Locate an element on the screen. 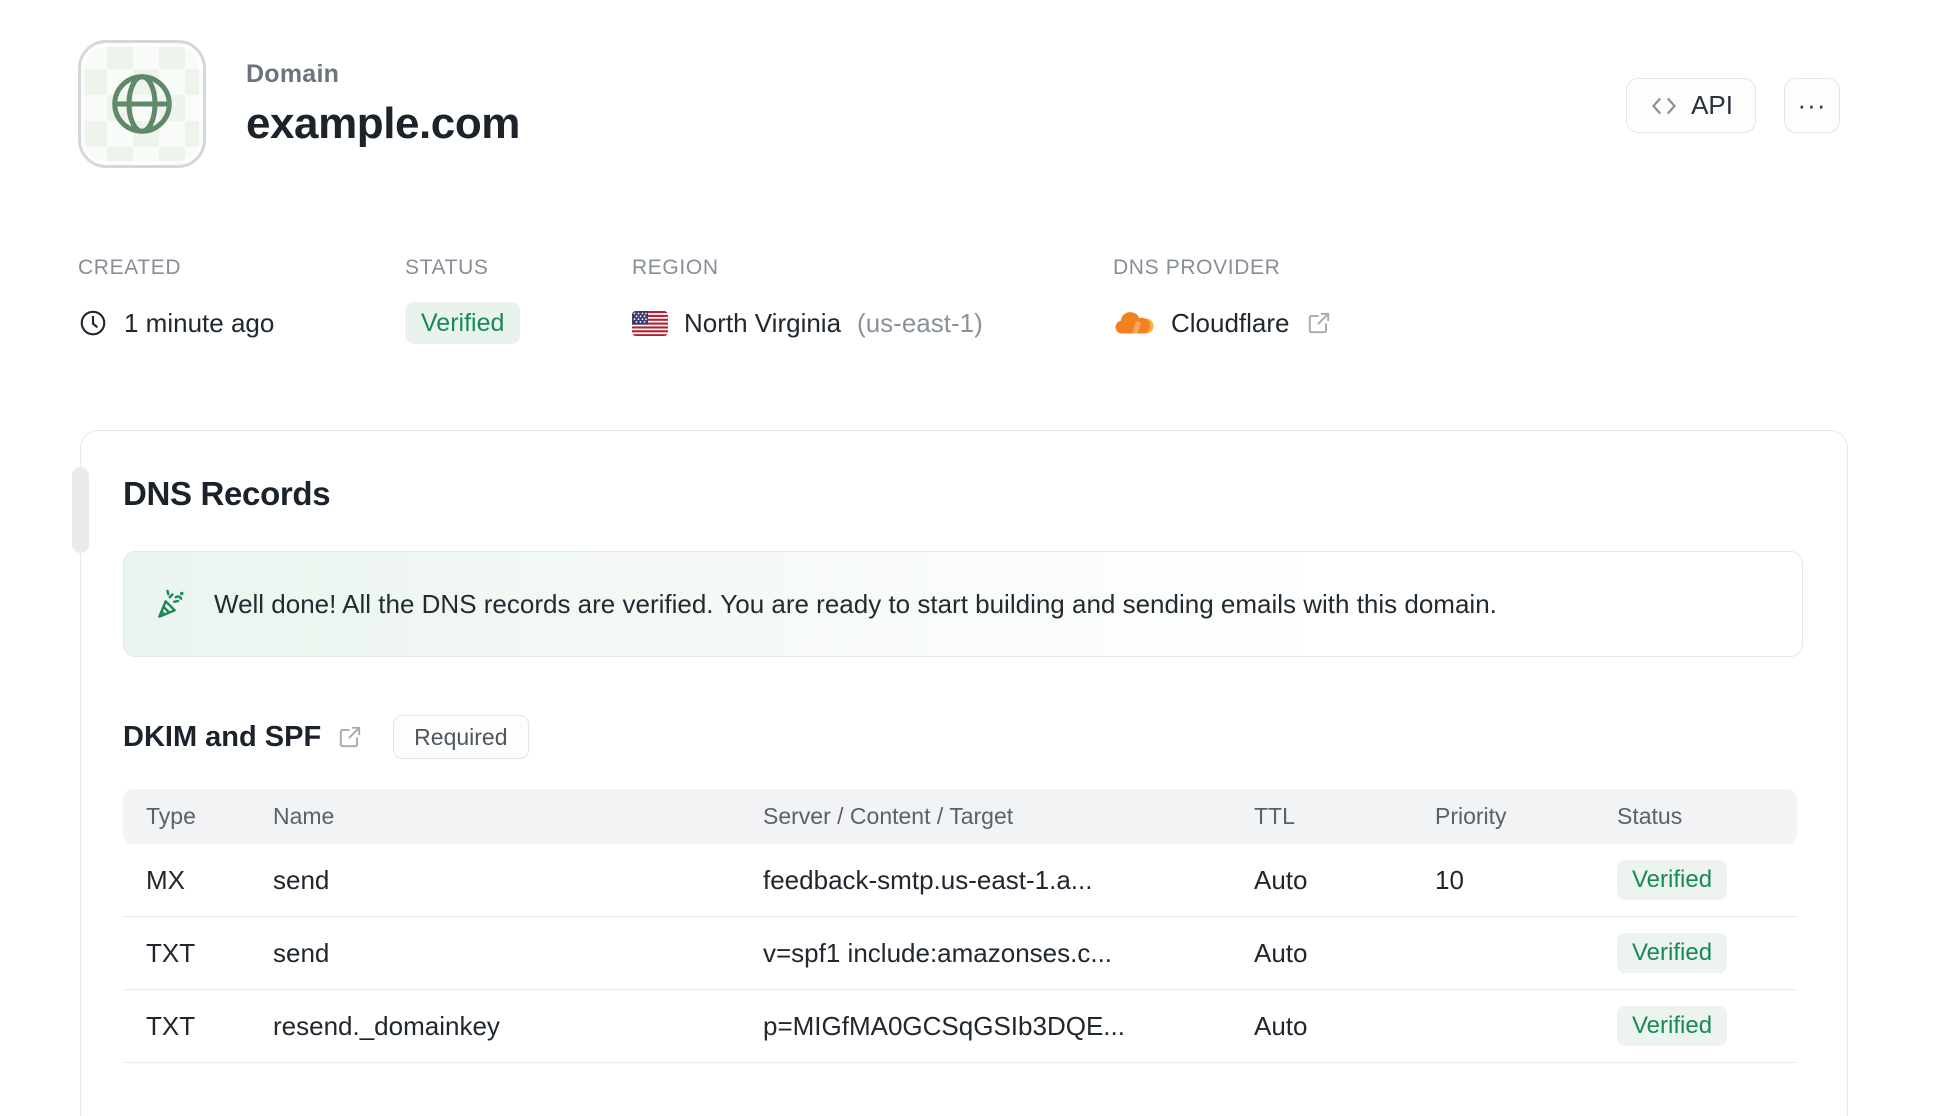 The width and height of the screenshot is (1944, 1116). region-label: REGION is located at coordinates (675, 267).